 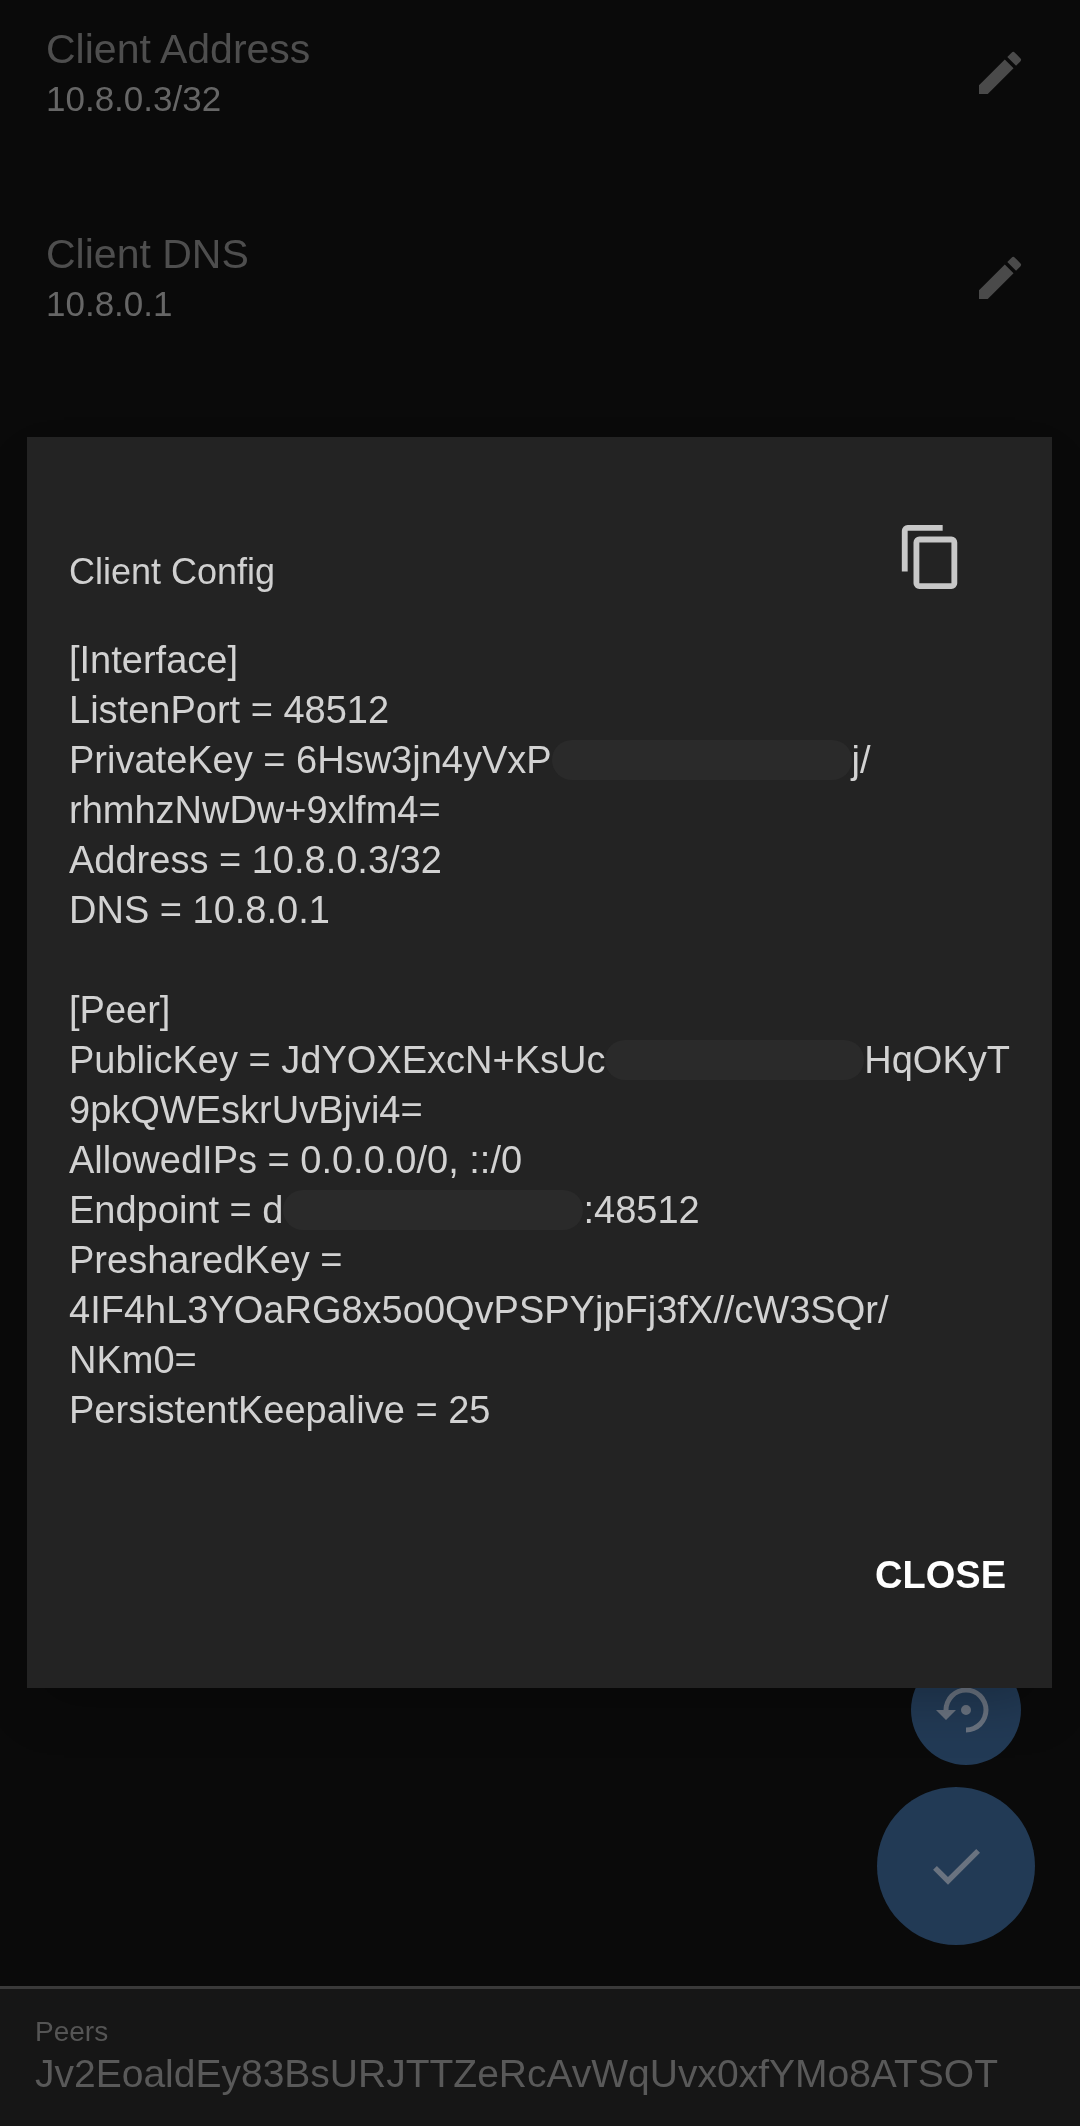 I want to click on setting-label: Client DNS, so click(x=147, y=254).